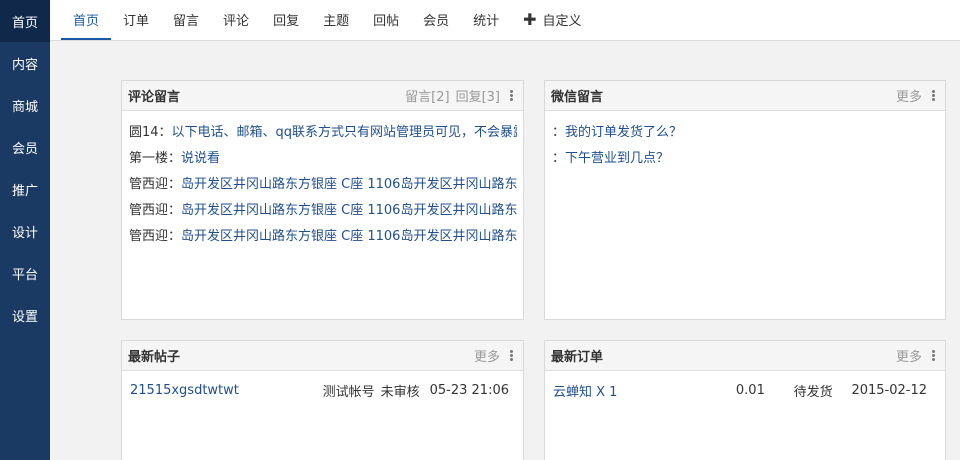 This screenshot has height=460, width=960. What do you see at coordinates (427, 95) in the screenshot?
I see `messages-link: 留言[2]` at bounding box center [427, 95].